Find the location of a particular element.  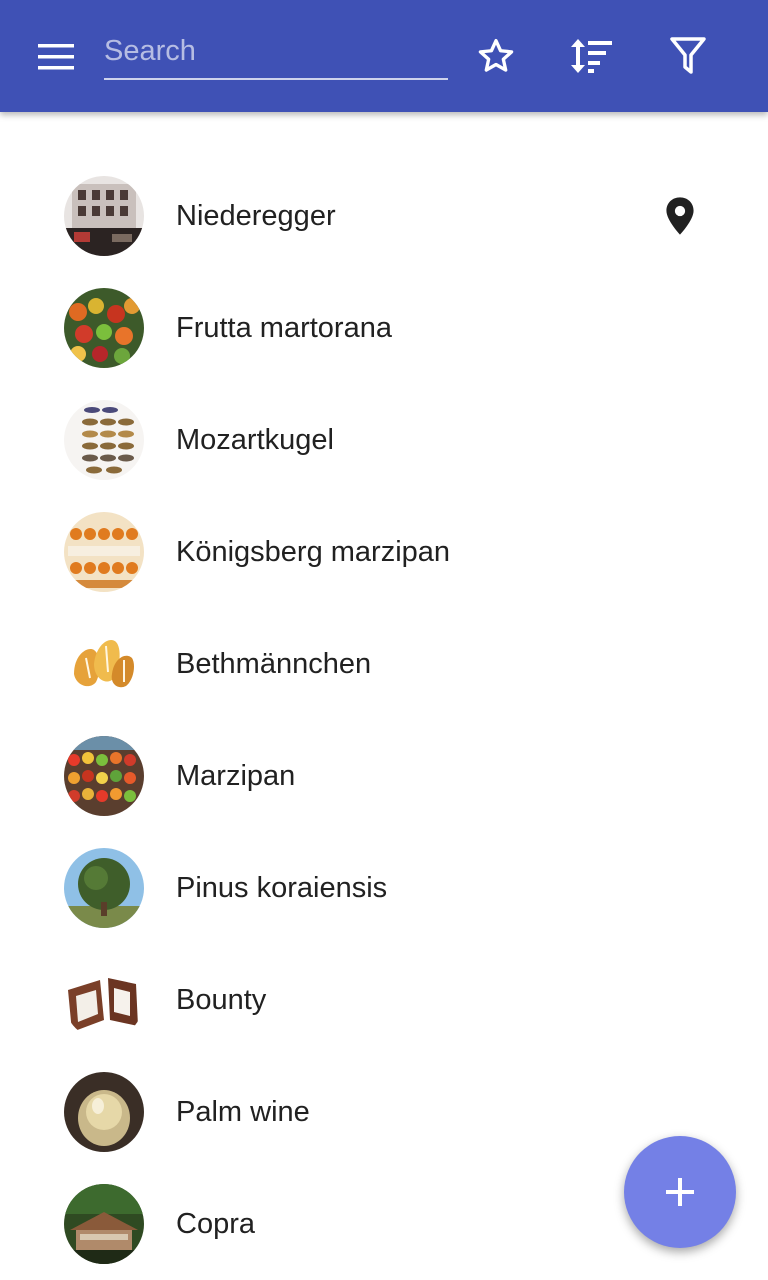

star-outline-icon is located at coordinates (496, 55).